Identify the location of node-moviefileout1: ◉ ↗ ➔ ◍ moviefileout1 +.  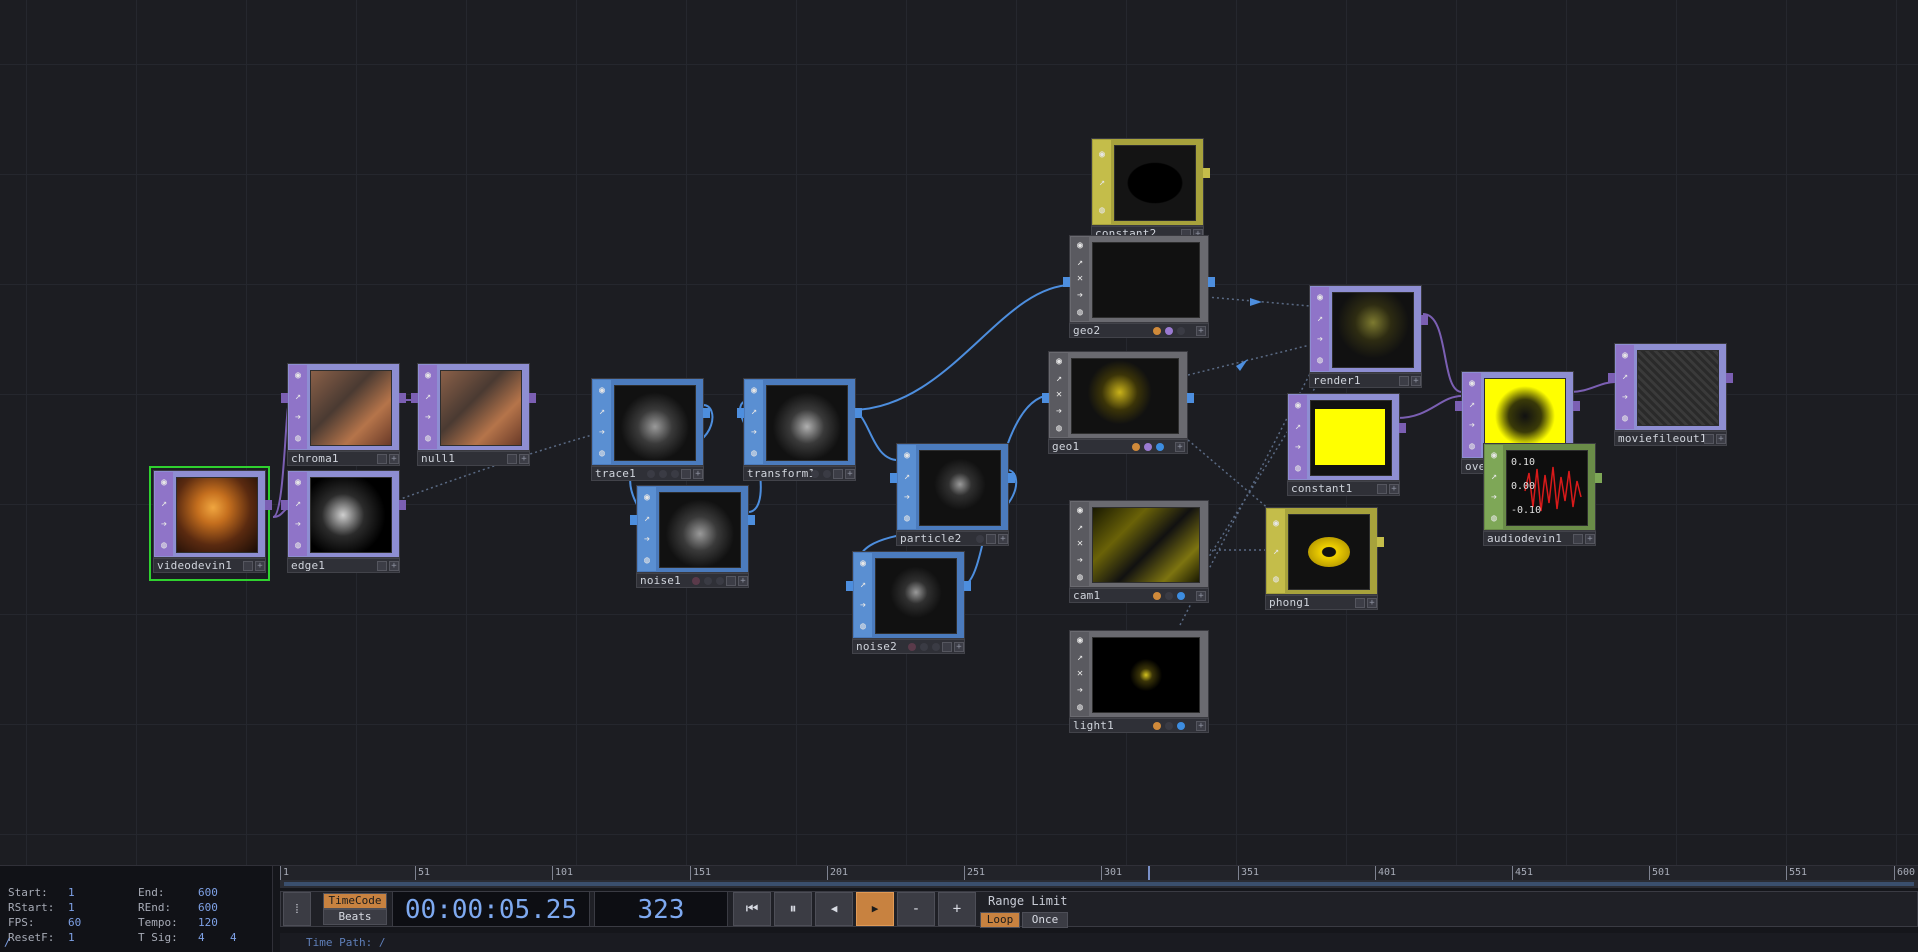
(1670, 396).